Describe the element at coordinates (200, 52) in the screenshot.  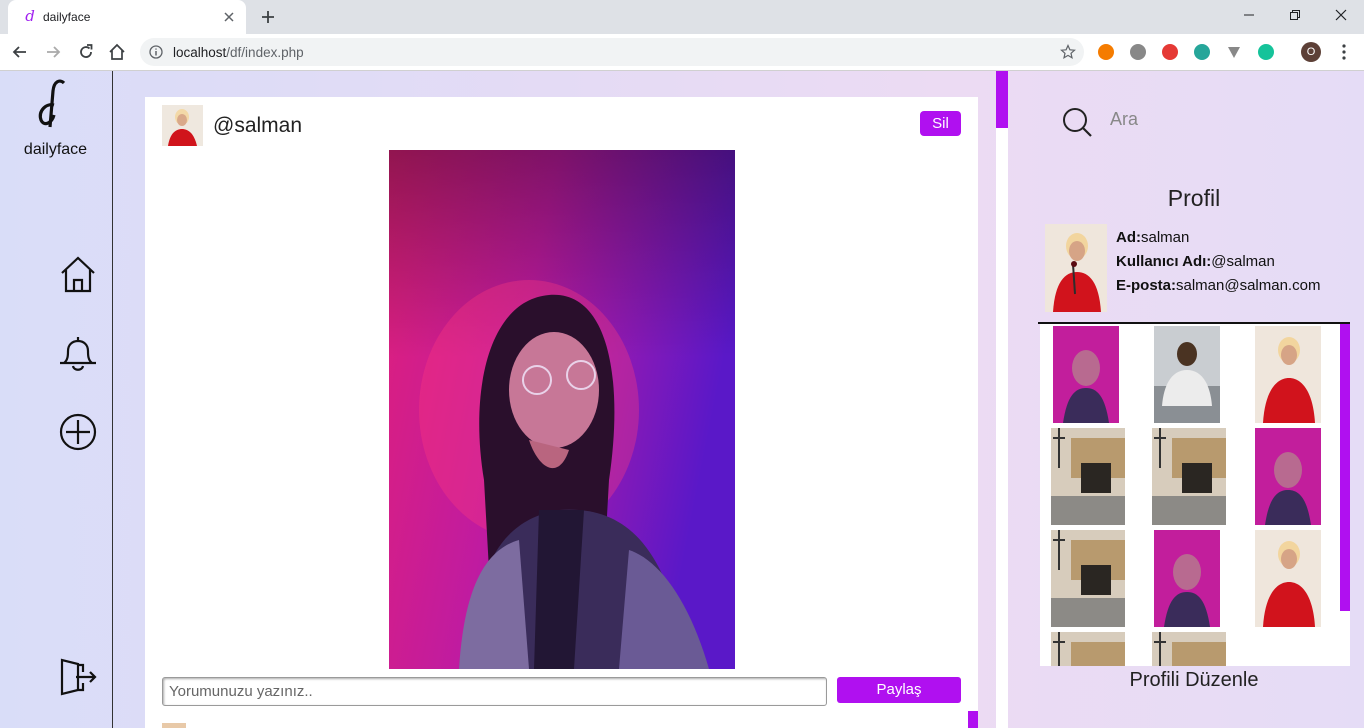
I see `url-host: localhost` at that location.